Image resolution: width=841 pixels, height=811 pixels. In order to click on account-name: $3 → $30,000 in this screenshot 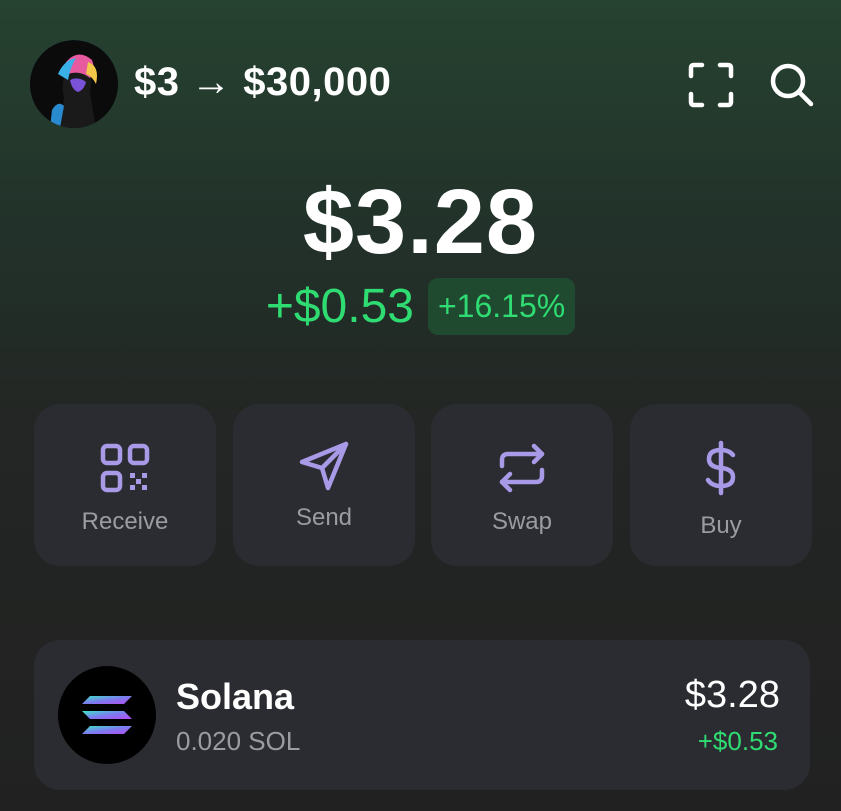, I will do `click(262, 82)`.